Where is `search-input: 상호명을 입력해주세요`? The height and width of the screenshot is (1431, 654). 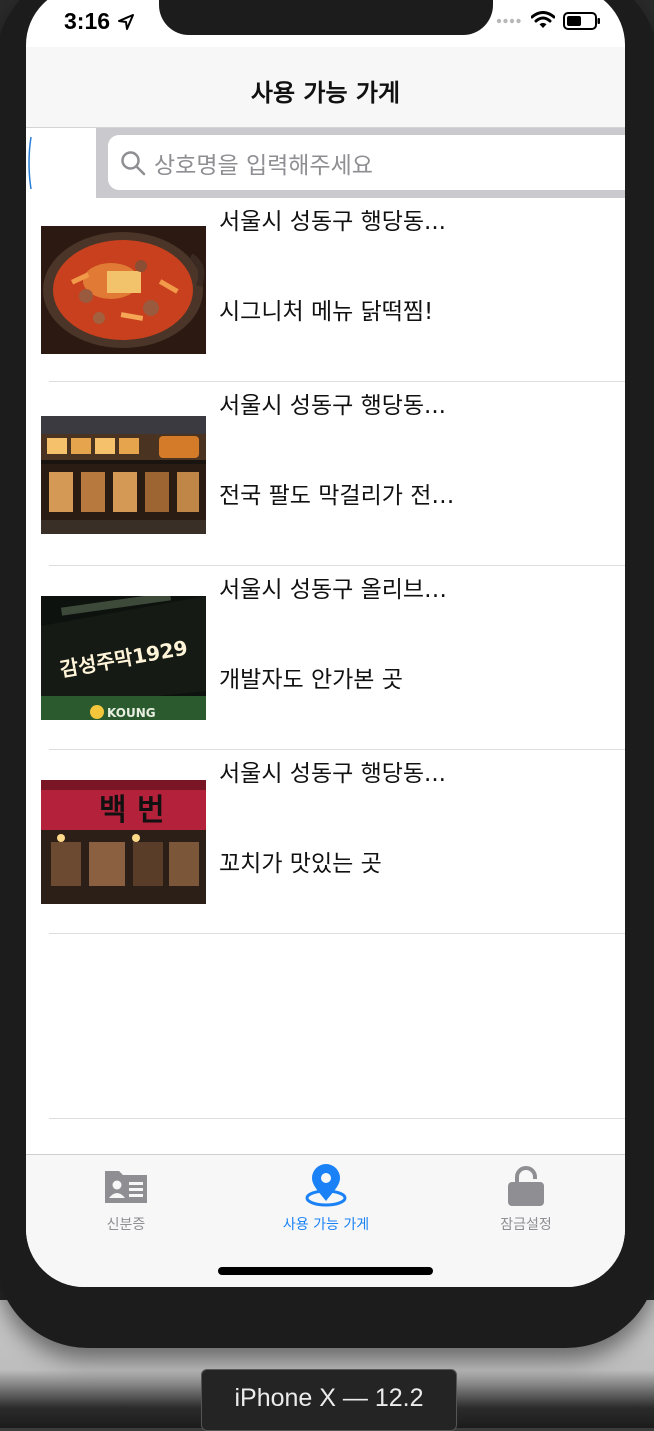
search-input: 상호명을 입력해주세요 is located at coordinates (366, 162).